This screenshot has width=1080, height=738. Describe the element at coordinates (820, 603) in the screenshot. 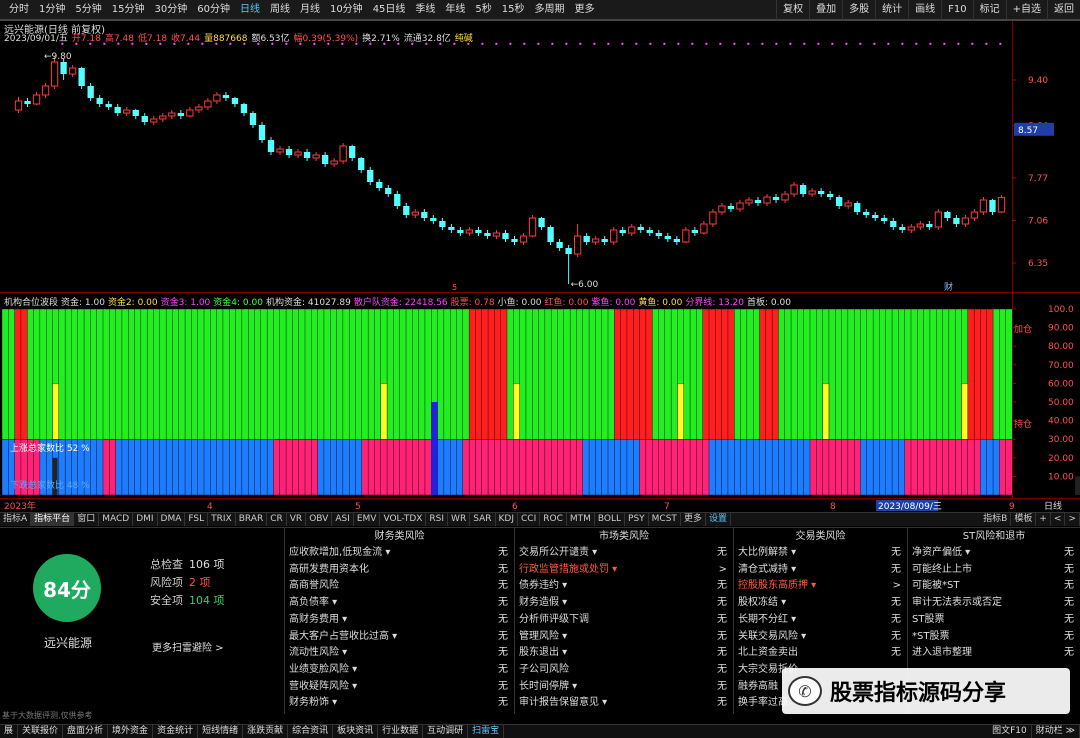

I see `risk-row: 股权冻结 ▾ 无` at that location.